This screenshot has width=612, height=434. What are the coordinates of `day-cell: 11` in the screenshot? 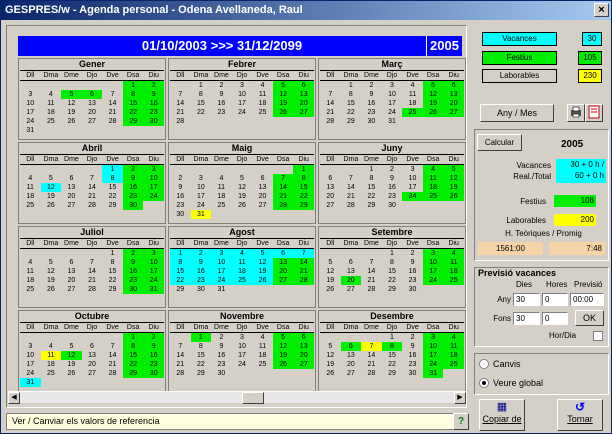 It's located at (433, 178).